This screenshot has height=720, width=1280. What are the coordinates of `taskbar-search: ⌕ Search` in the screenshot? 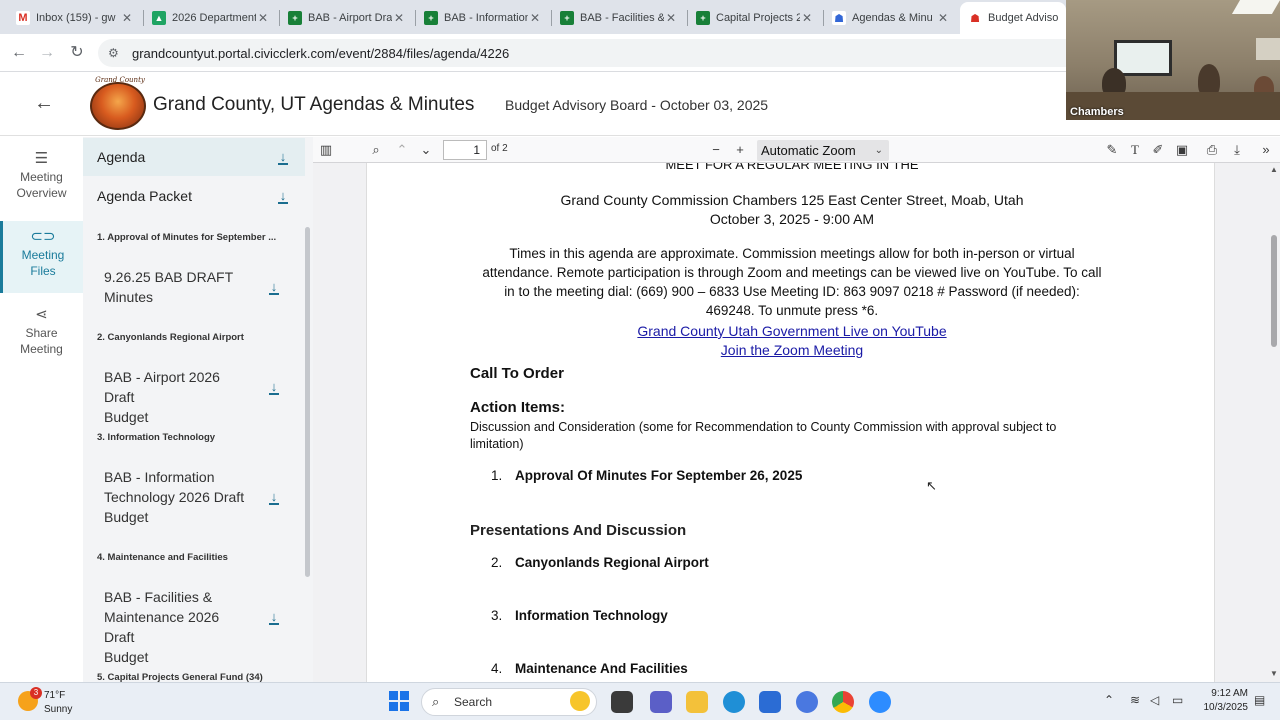 It's located at (509, 702).